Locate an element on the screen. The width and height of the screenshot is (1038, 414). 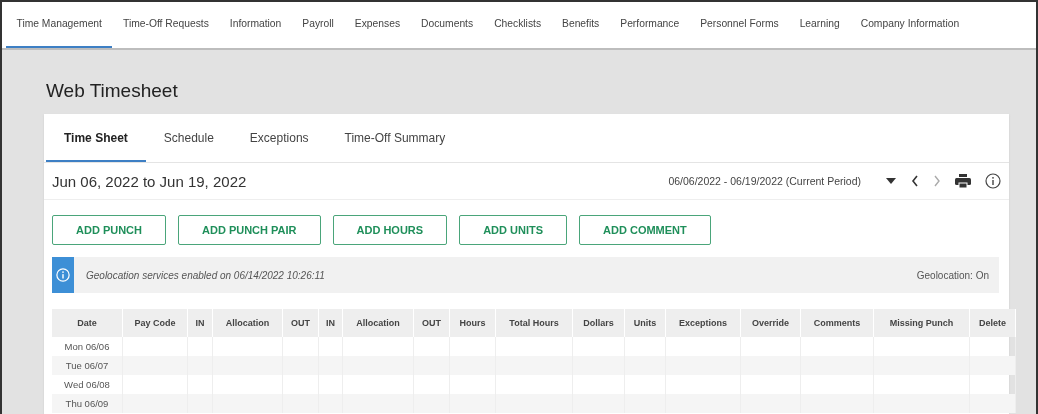
nav-tab: Learning is located at coordinates (820, 25).